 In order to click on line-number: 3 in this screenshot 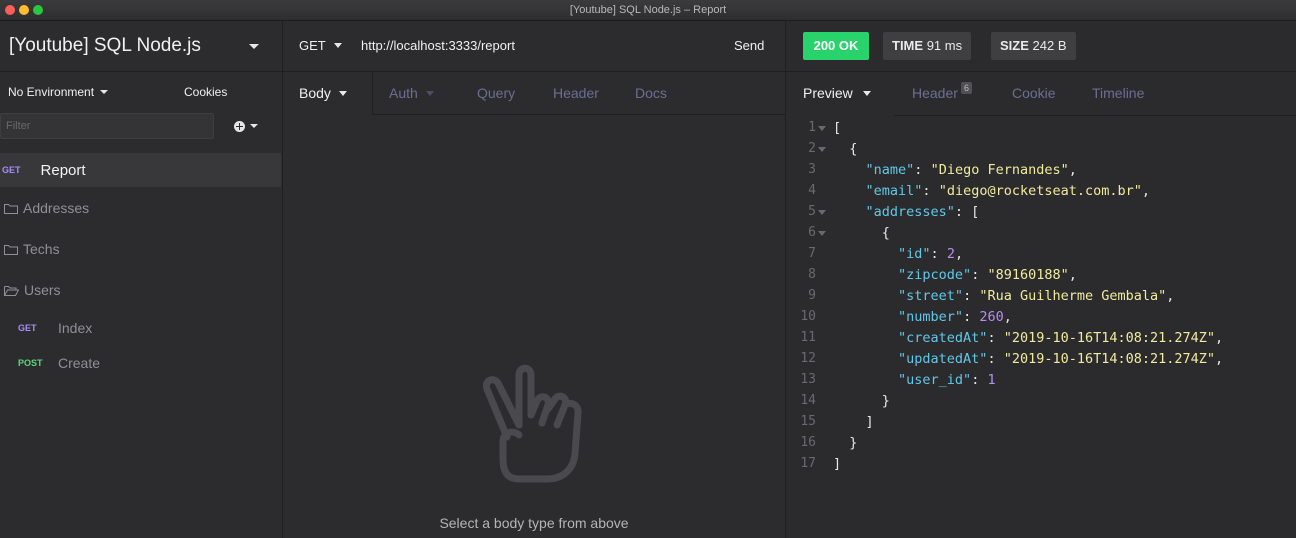, I will do `click(812, 169)`.